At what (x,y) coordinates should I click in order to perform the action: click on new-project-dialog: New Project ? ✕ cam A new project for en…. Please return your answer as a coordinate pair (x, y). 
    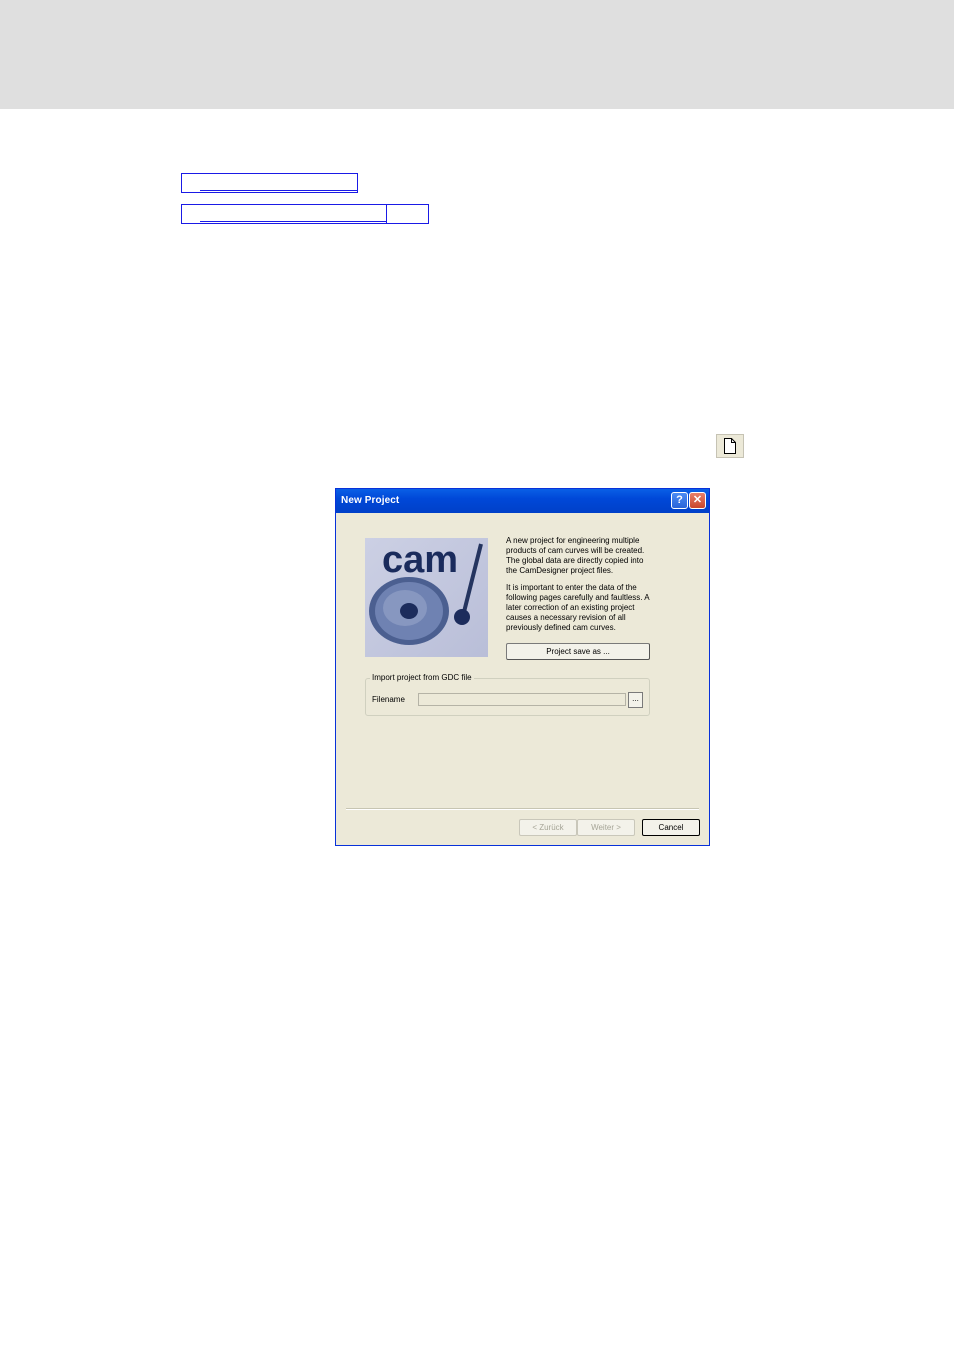
    Looking at the image, I should click on (522, 667).